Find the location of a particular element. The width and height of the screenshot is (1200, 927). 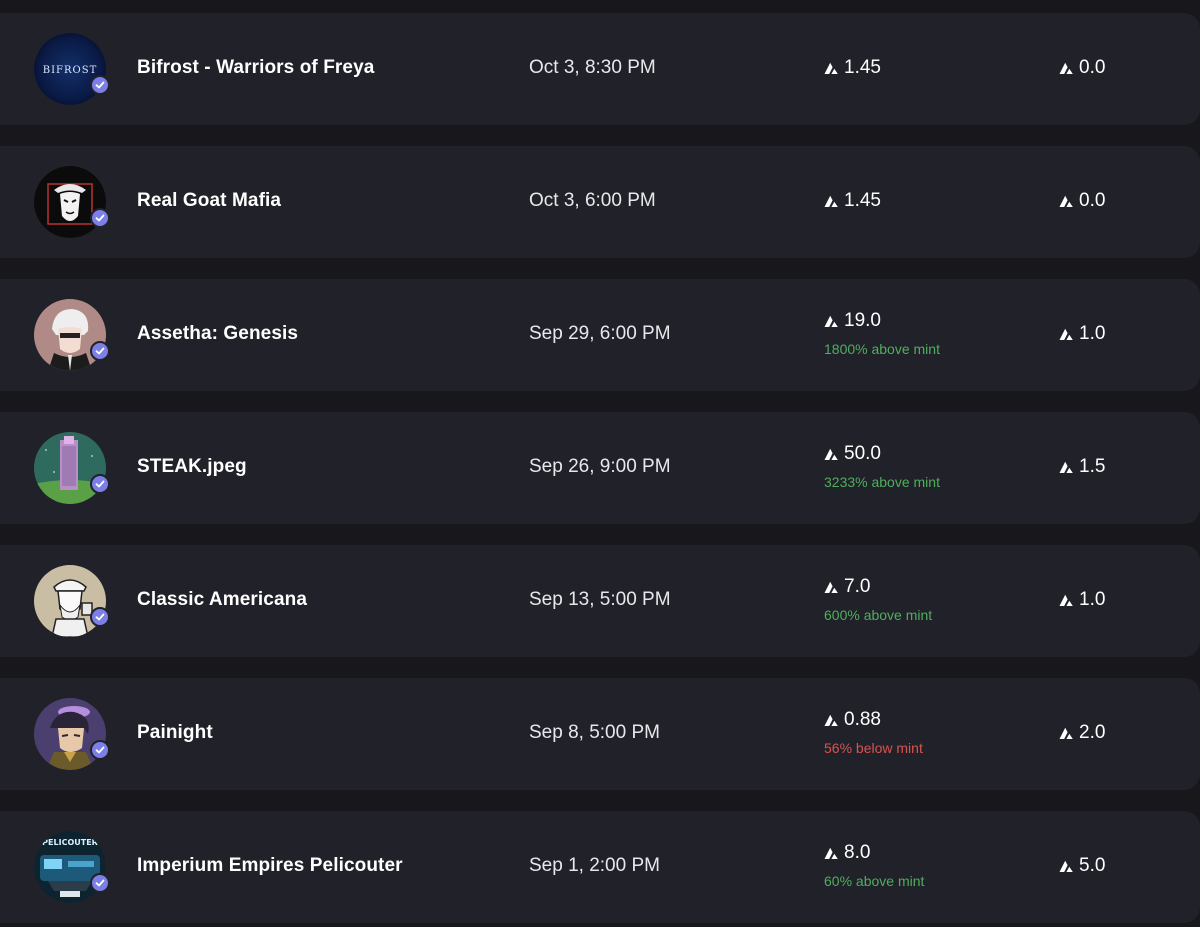

mint-price: 50.0 is located at coordinates (852, 454).